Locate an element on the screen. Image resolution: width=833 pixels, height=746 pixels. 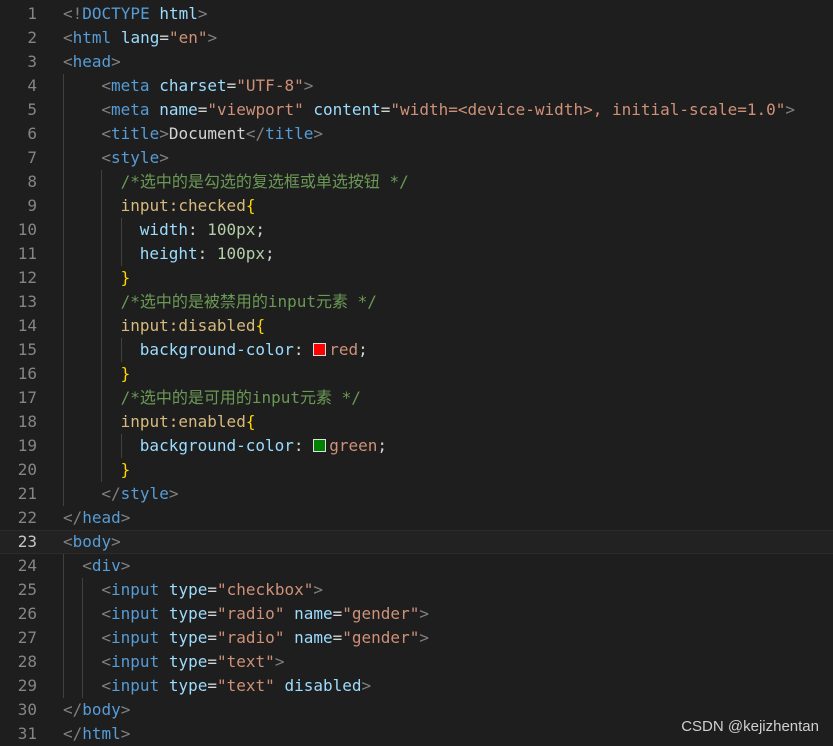
code-line: 14 input:disabled{ is located at coordinates (416, 326).